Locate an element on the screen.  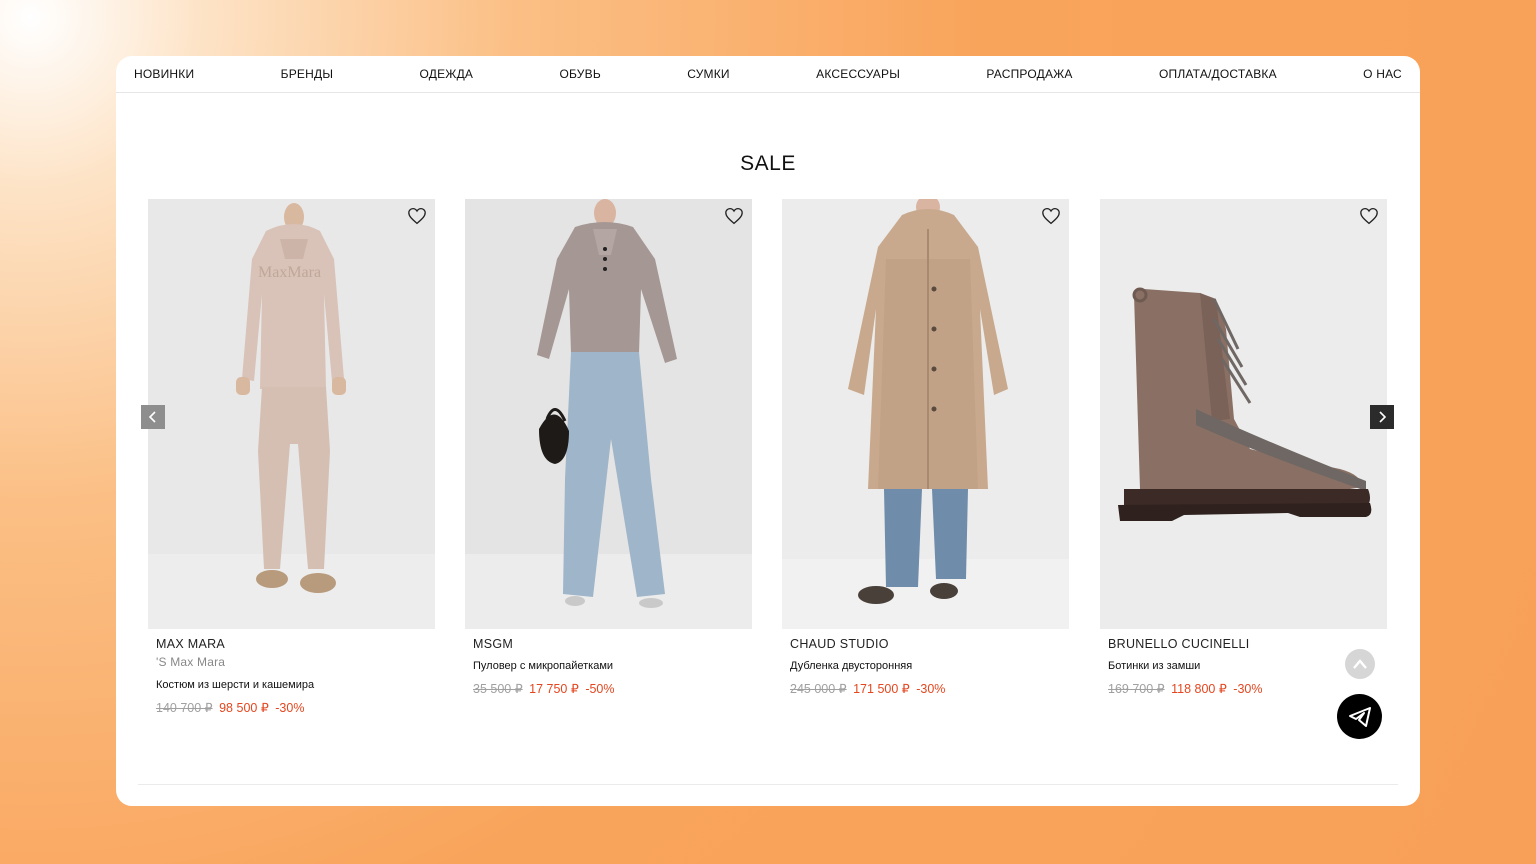
product-photo-sheepskin-coat is located at coordinates (925, 414).